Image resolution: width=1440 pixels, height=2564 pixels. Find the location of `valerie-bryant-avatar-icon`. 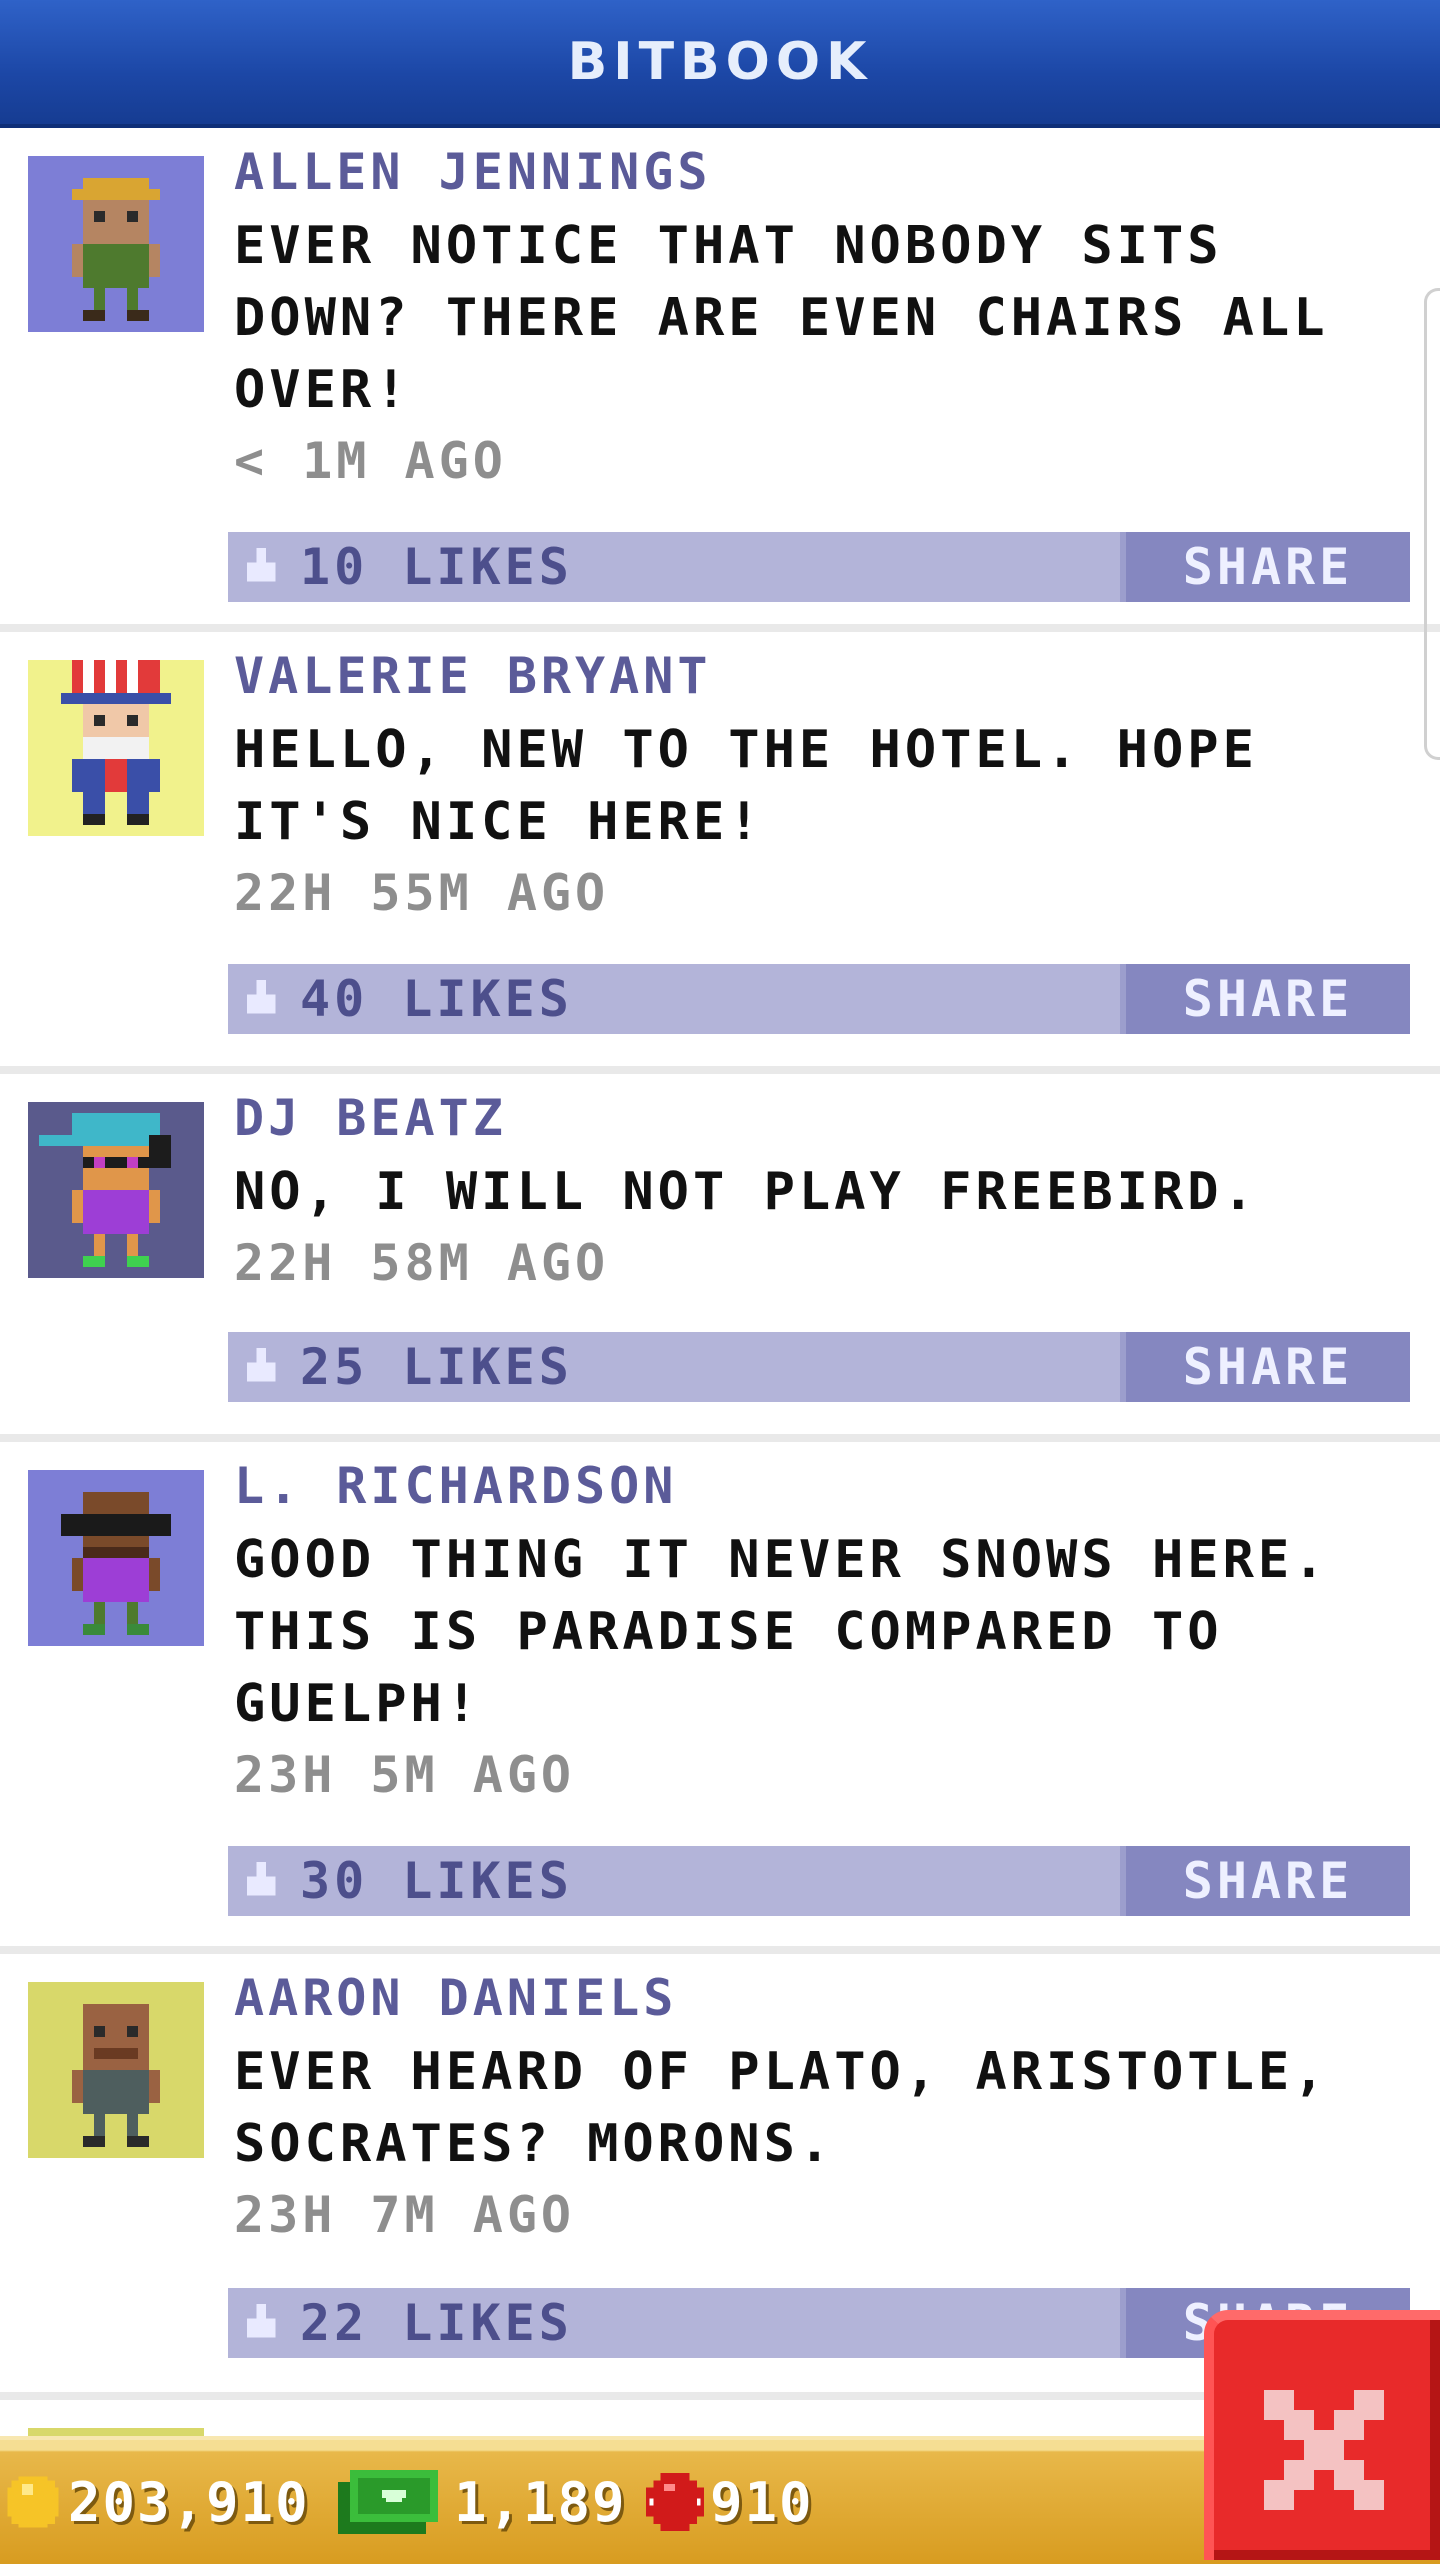

valerie-bryant-avatar-icon is located at coordinates (116, 748).